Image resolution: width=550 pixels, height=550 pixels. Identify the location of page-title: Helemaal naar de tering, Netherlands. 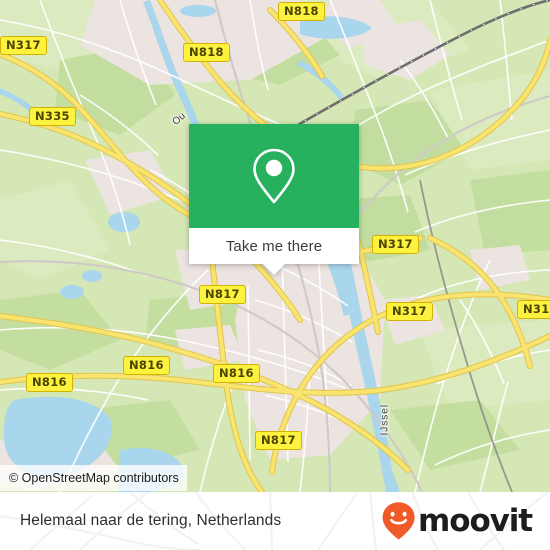
(151, 520).